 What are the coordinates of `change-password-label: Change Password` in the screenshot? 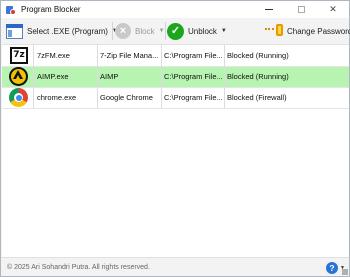 It's located at (318, 31).